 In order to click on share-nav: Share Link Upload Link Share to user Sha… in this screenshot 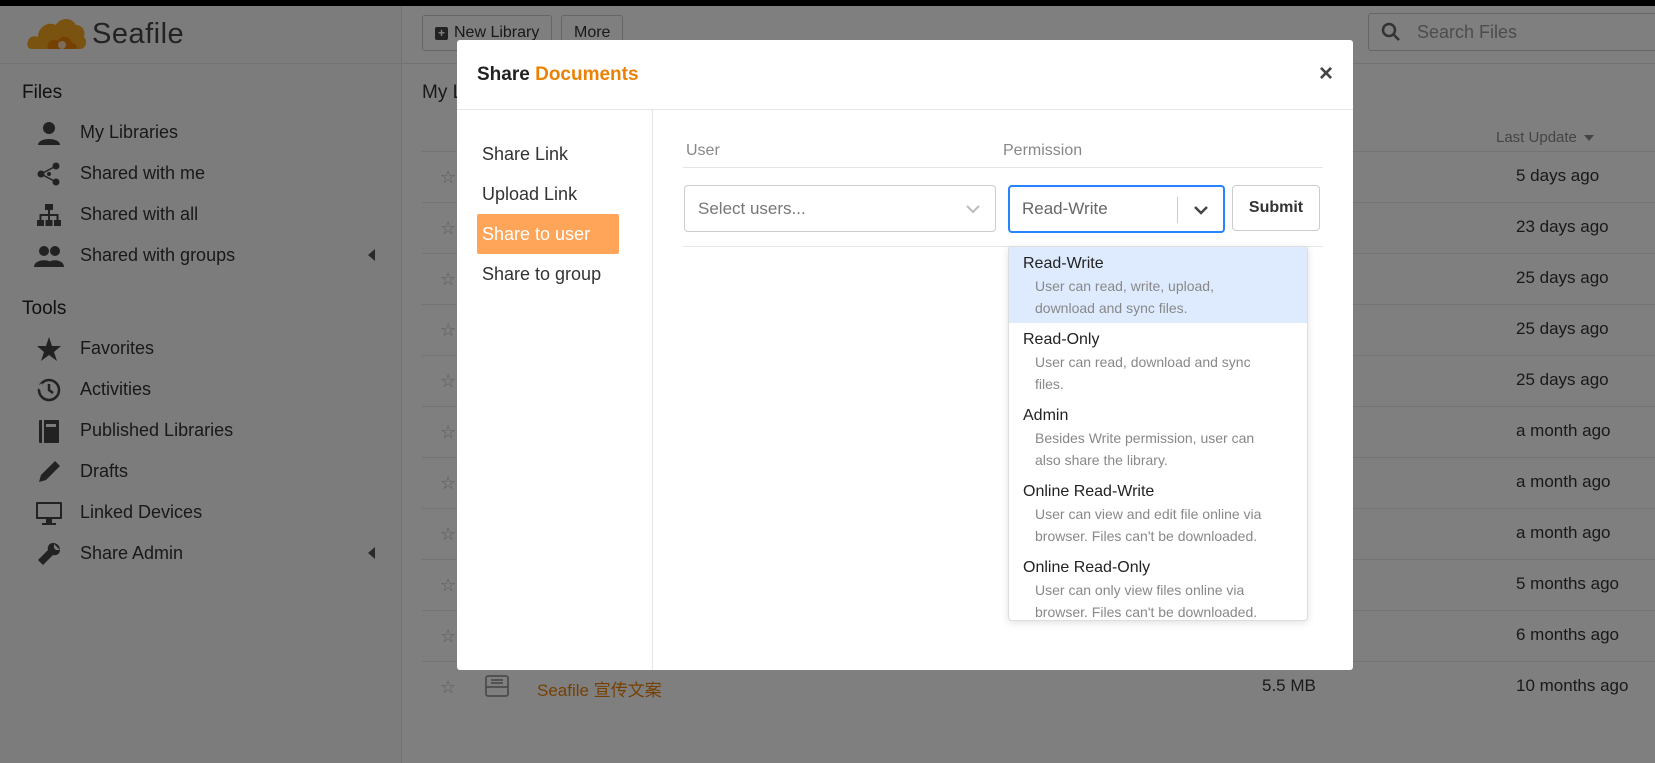, I will do `click(555, 390)`.